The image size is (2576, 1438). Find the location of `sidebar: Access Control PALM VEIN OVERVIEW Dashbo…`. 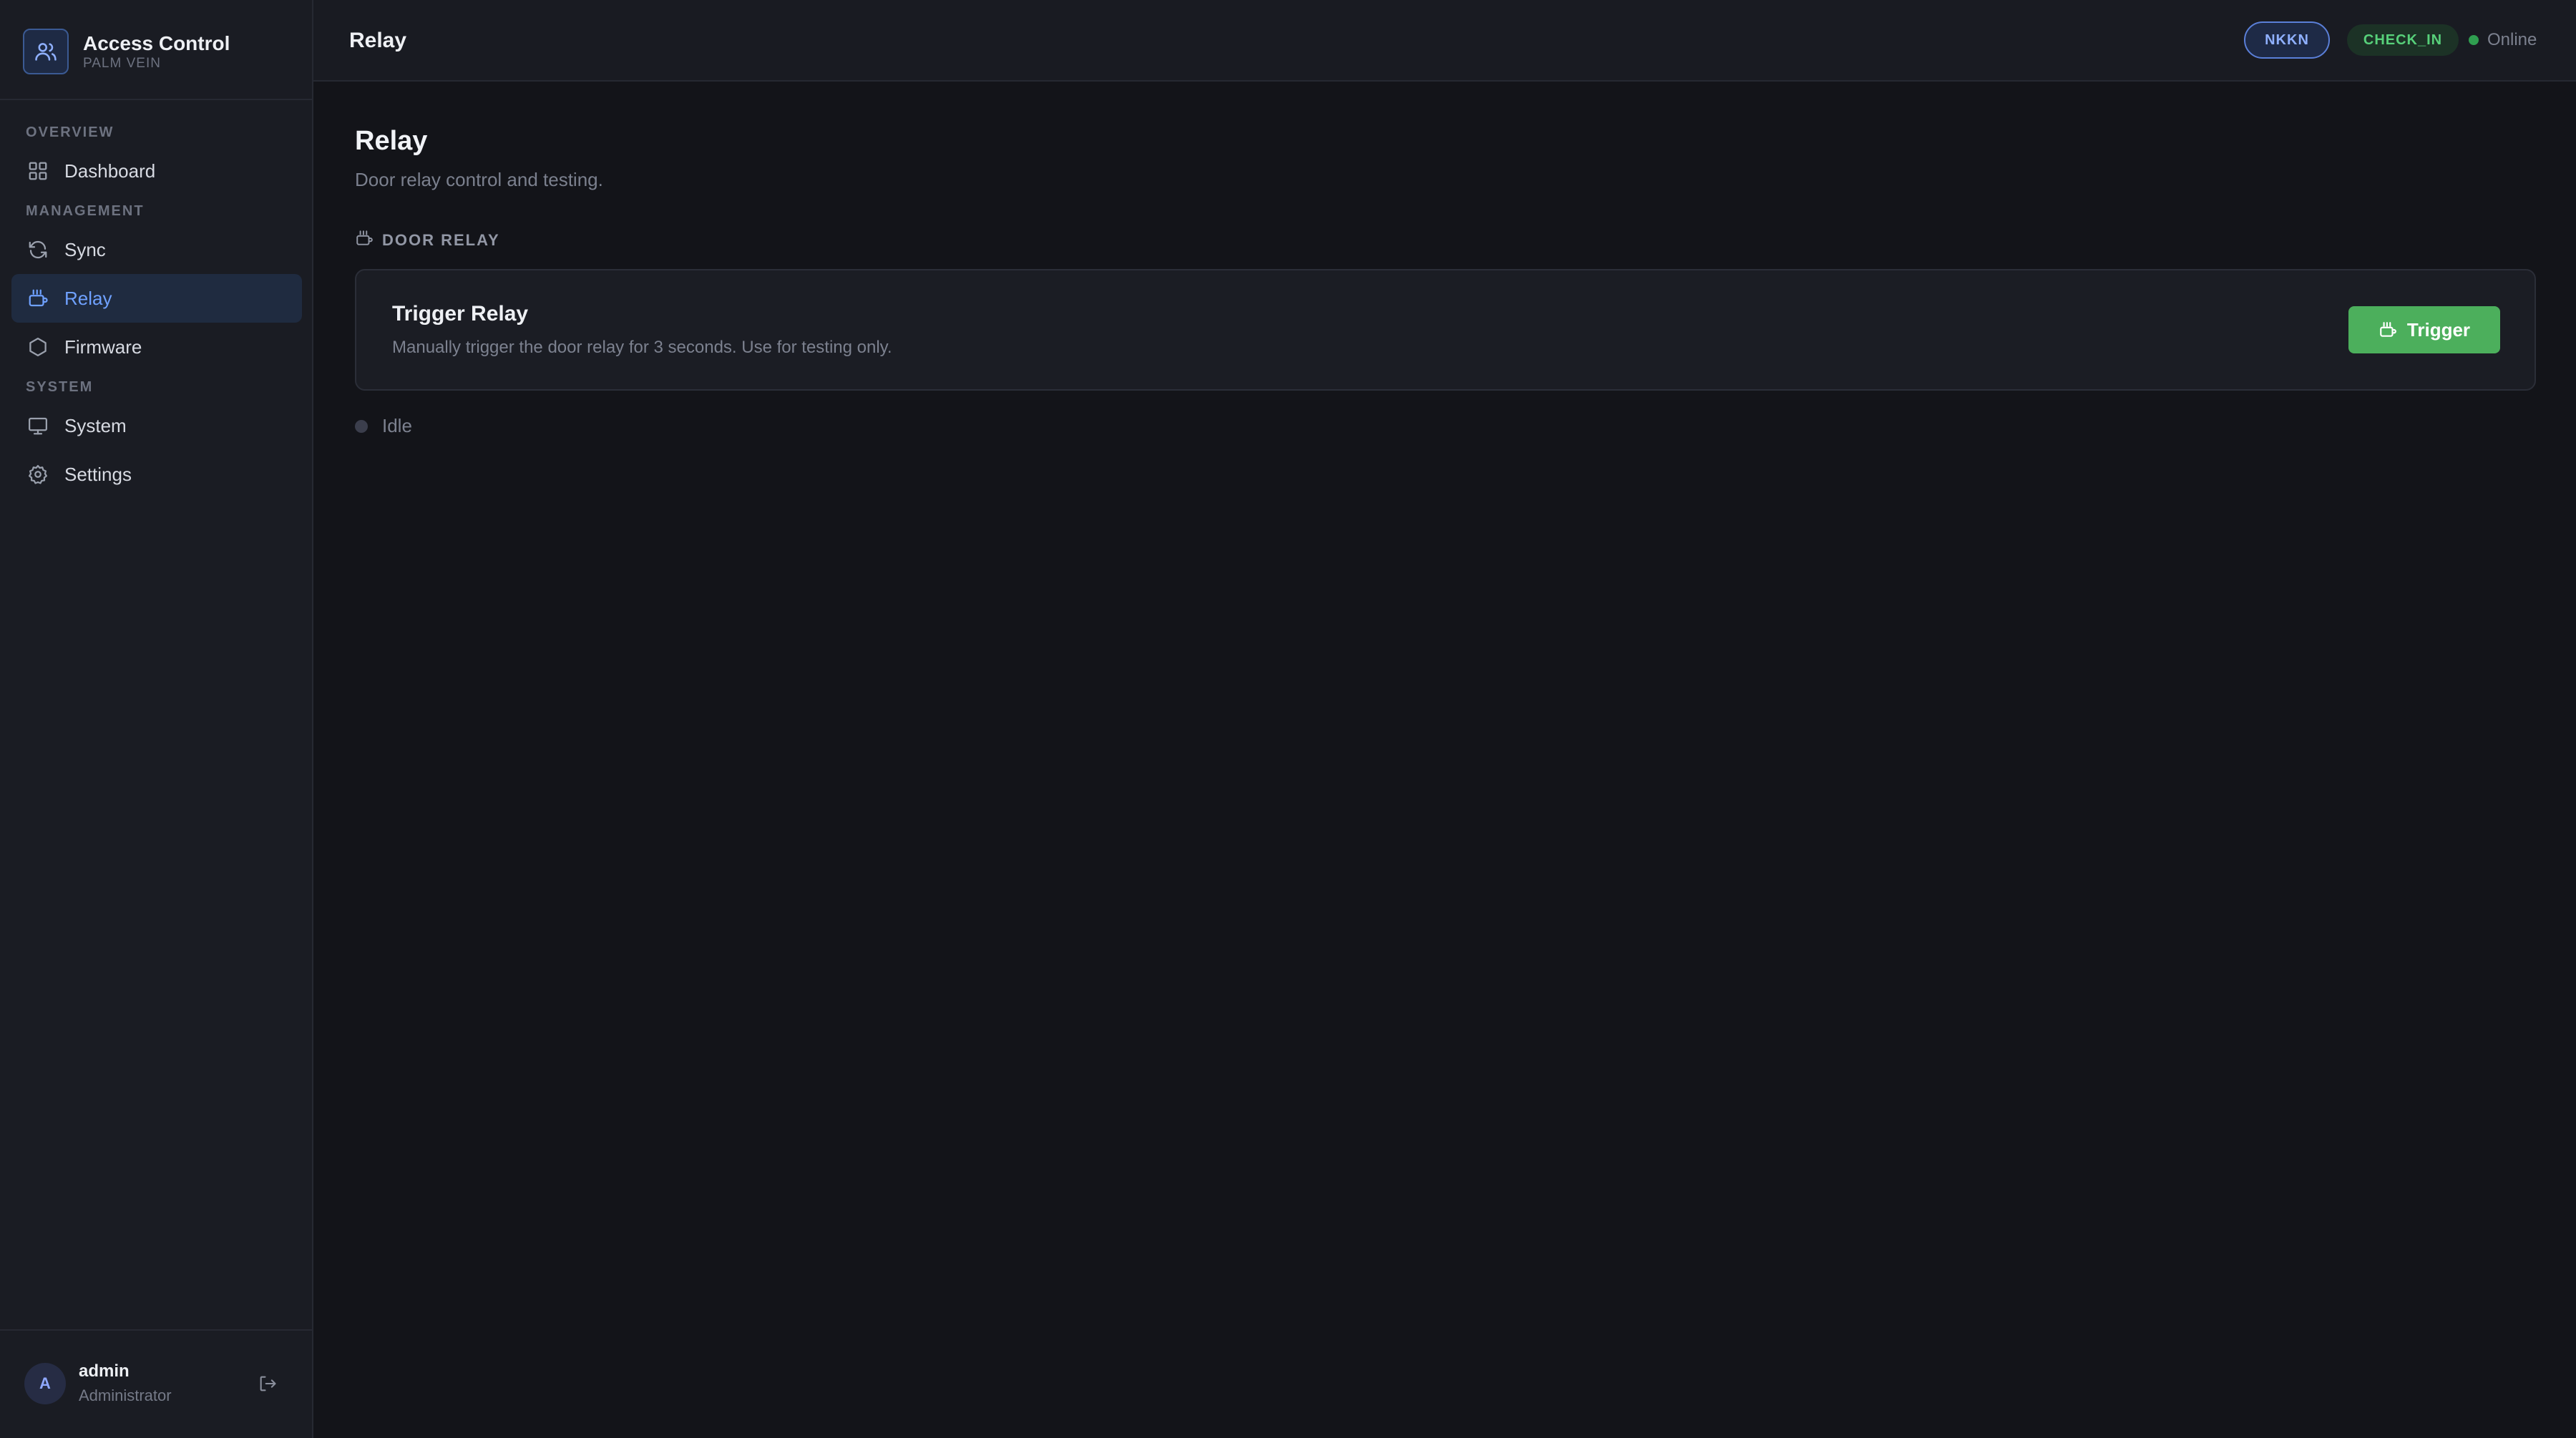

sidebar: Access Control PALM VEIN OVERVIEW Dashbo… is located at coordinates (156, 719).